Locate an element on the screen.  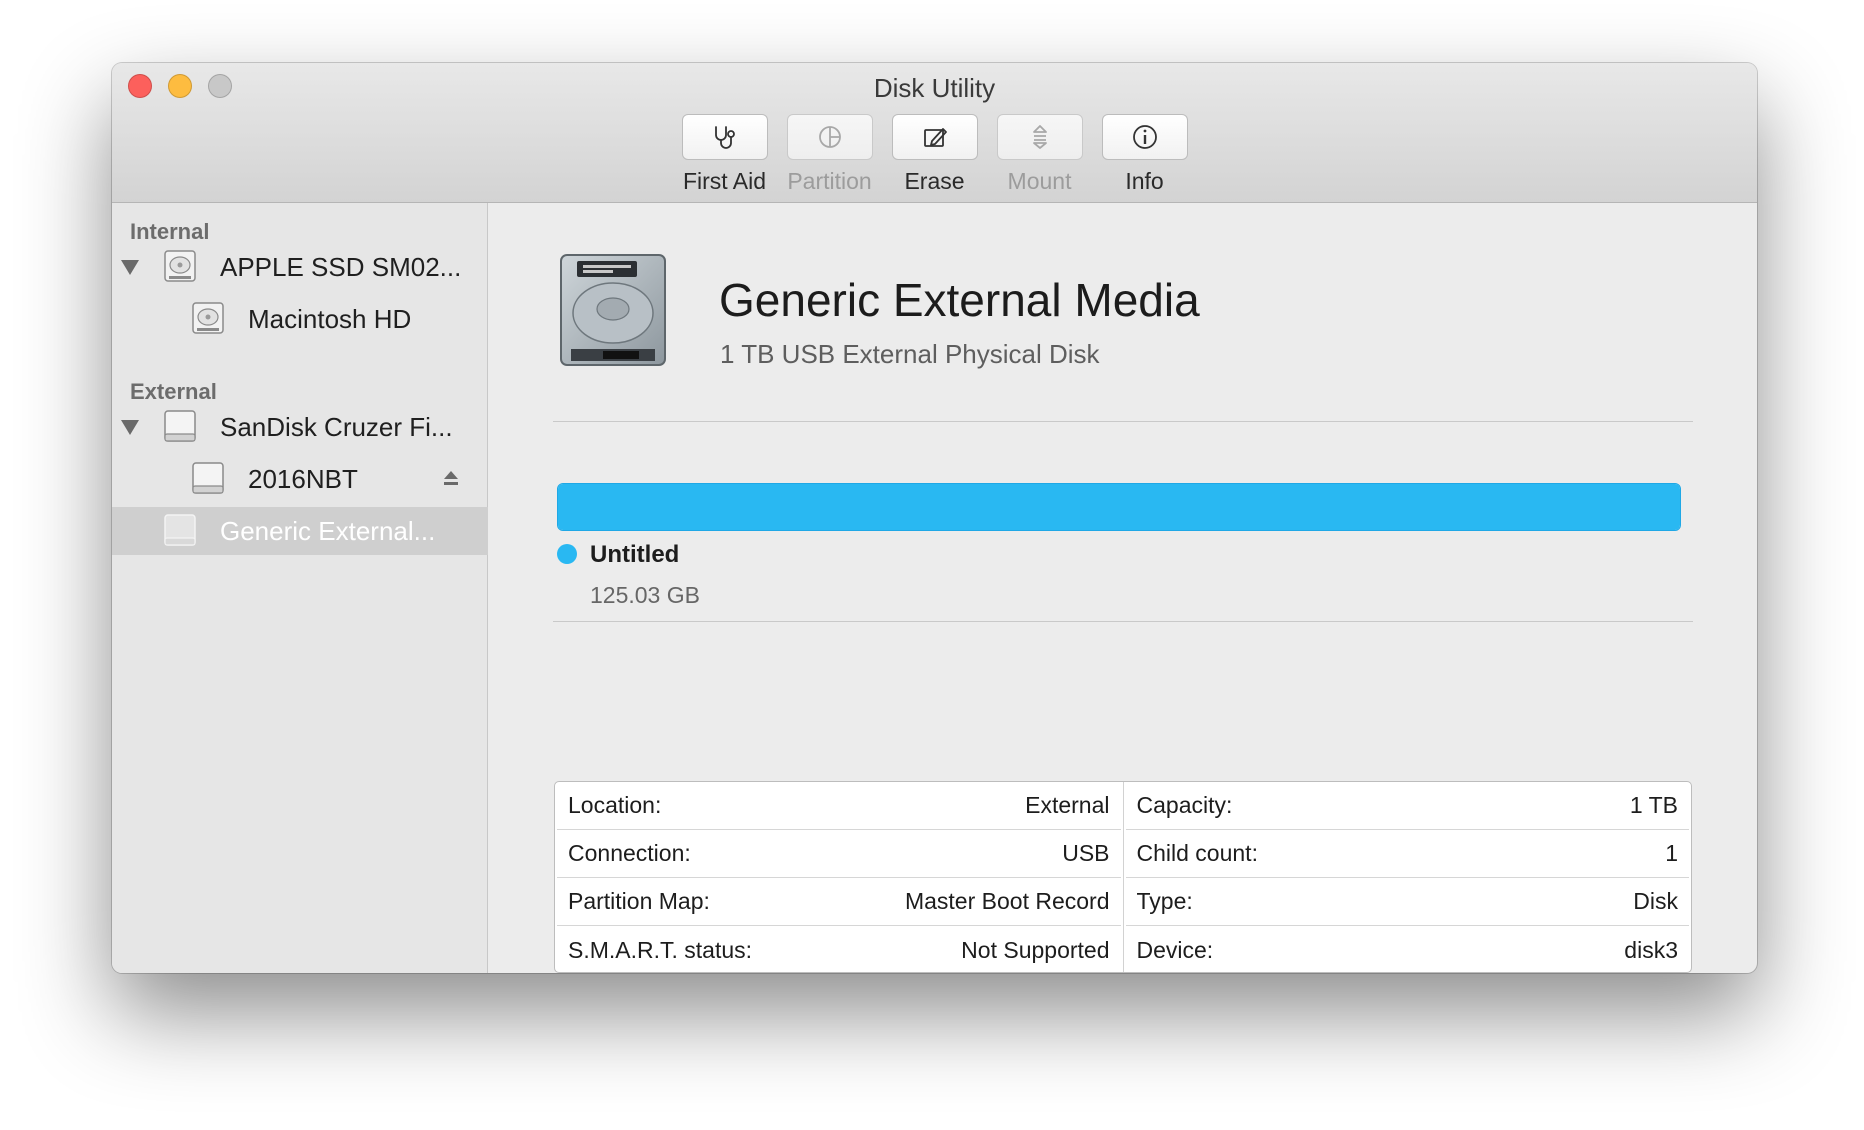
info-row: Capacity: 1 TB is located at coordinates (1407, 806).